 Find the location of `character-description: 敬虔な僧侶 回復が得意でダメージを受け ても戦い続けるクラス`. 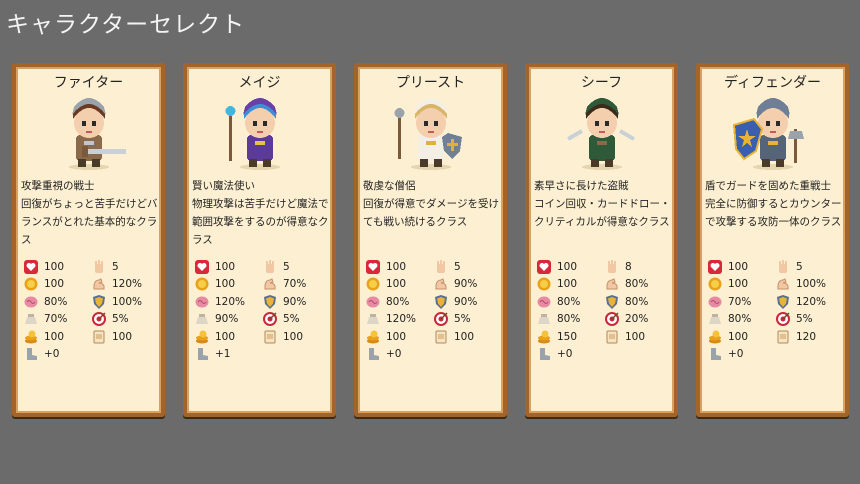

character-description: 敬虔な僧侶 回復が得意でダメージを受け ても戦い続けるクラス is located at coordinates (431, 204).